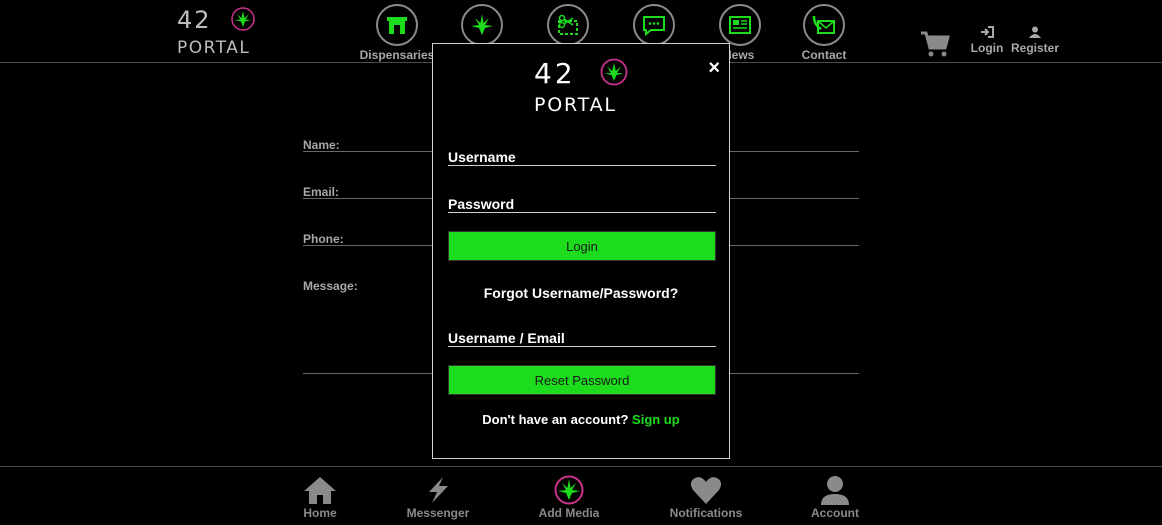  I want to click on signup-prompt: Don't have an account? Sign up, so click(581, 419).